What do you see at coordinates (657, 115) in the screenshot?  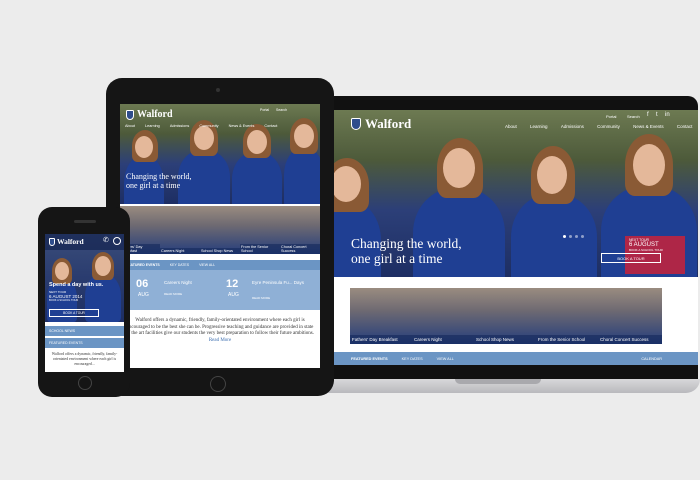 I see `twitter-icon: t` at bounding box center [657, 115].